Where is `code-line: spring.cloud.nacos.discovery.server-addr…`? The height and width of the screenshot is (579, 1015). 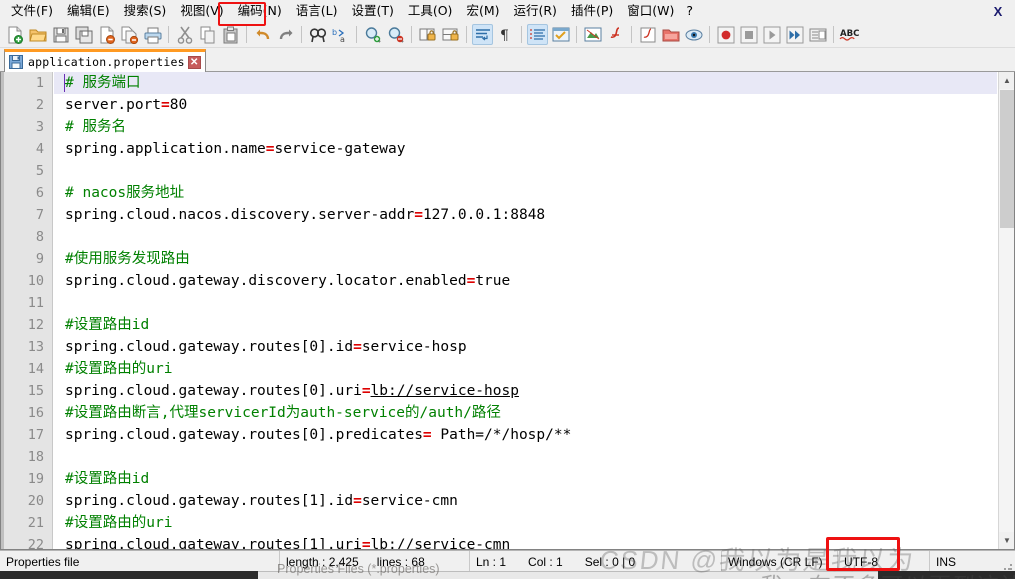 code-line: spring.cloud.nacos.discovery.server-addr… is located at coordinates (525, 215).